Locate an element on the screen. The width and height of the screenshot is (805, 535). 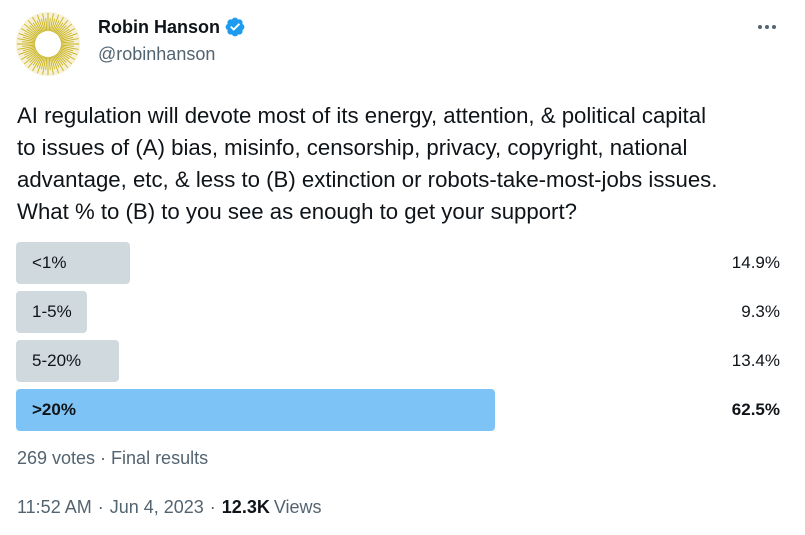
poll-option: >20% 62.5% is located at coordinates (399, 410).